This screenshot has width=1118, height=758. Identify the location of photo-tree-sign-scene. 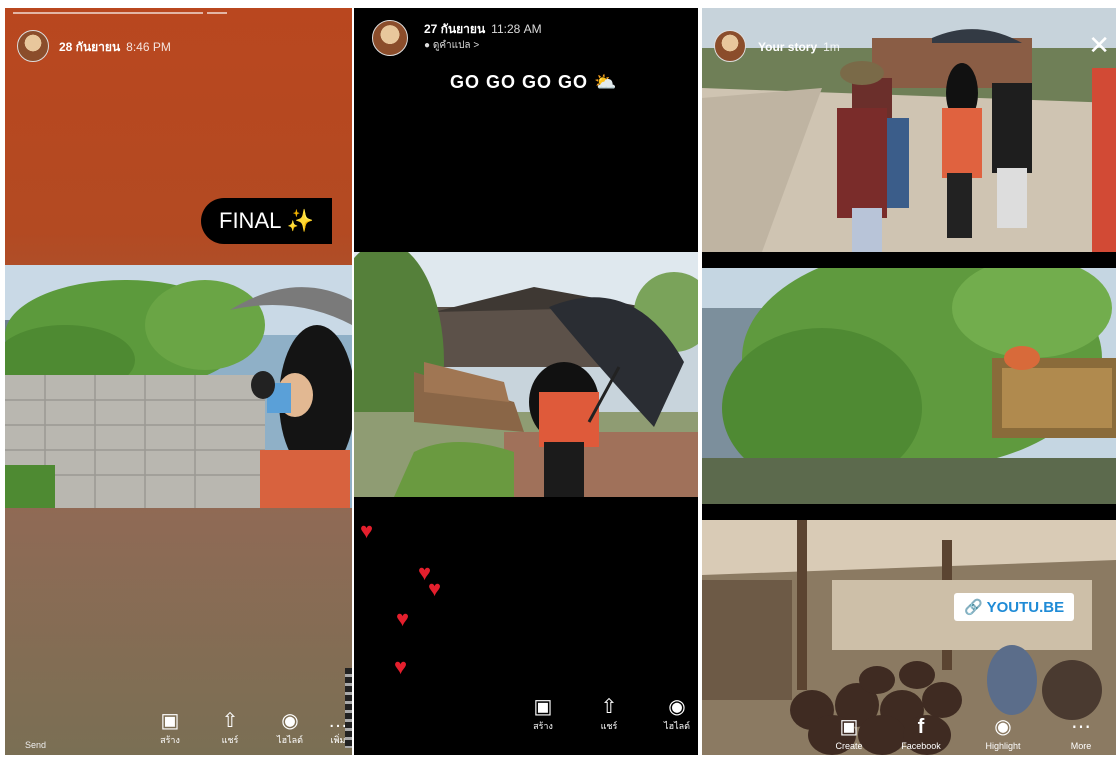
(909, 386).